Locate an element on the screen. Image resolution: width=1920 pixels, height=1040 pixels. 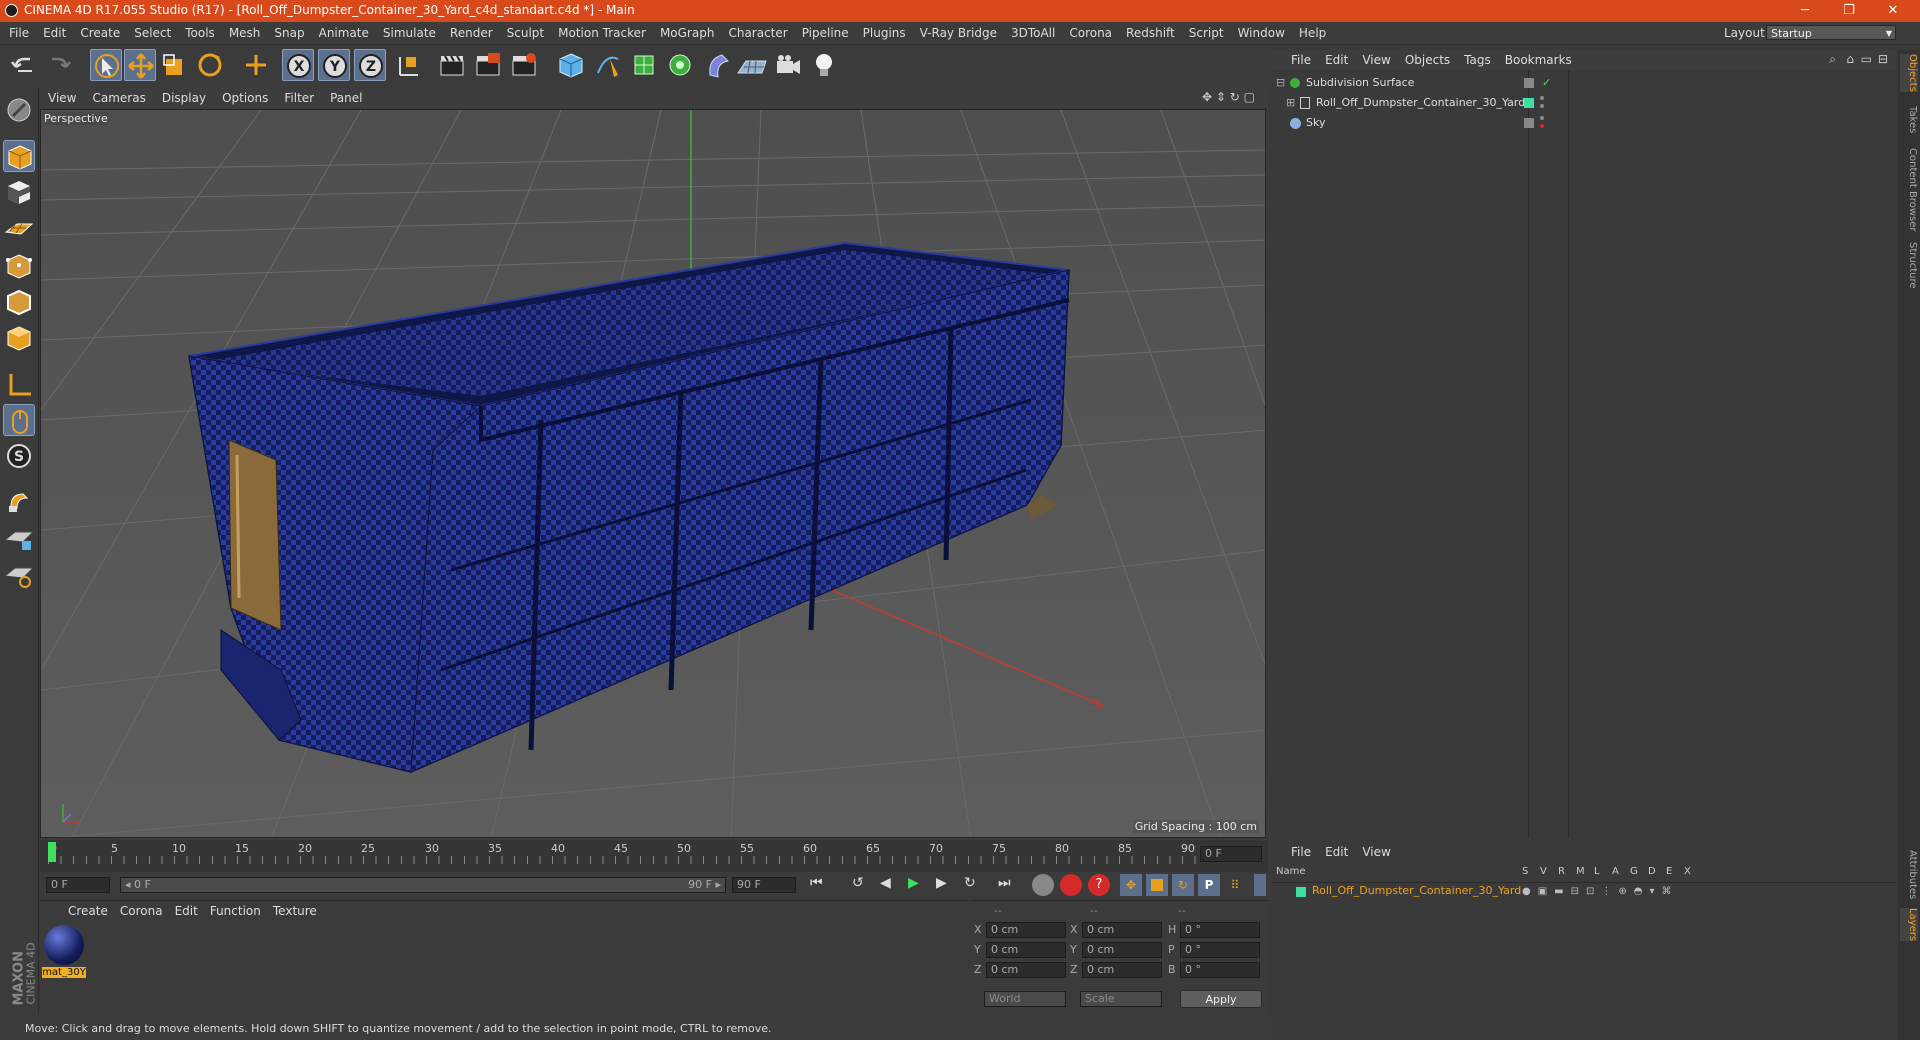
timeline-layout-icon is located at coordinates (1260, 885).